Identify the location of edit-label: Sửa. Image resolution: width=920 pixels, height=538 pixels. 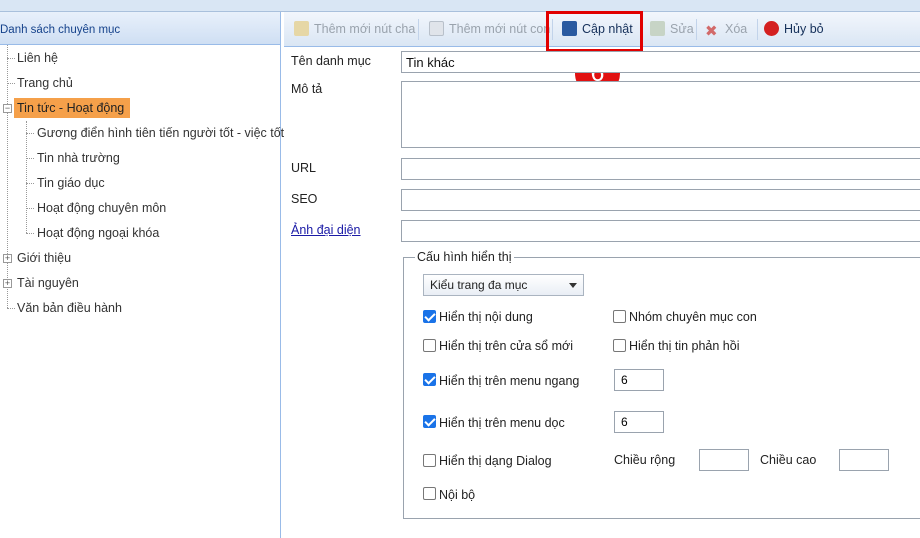
(682, 29).